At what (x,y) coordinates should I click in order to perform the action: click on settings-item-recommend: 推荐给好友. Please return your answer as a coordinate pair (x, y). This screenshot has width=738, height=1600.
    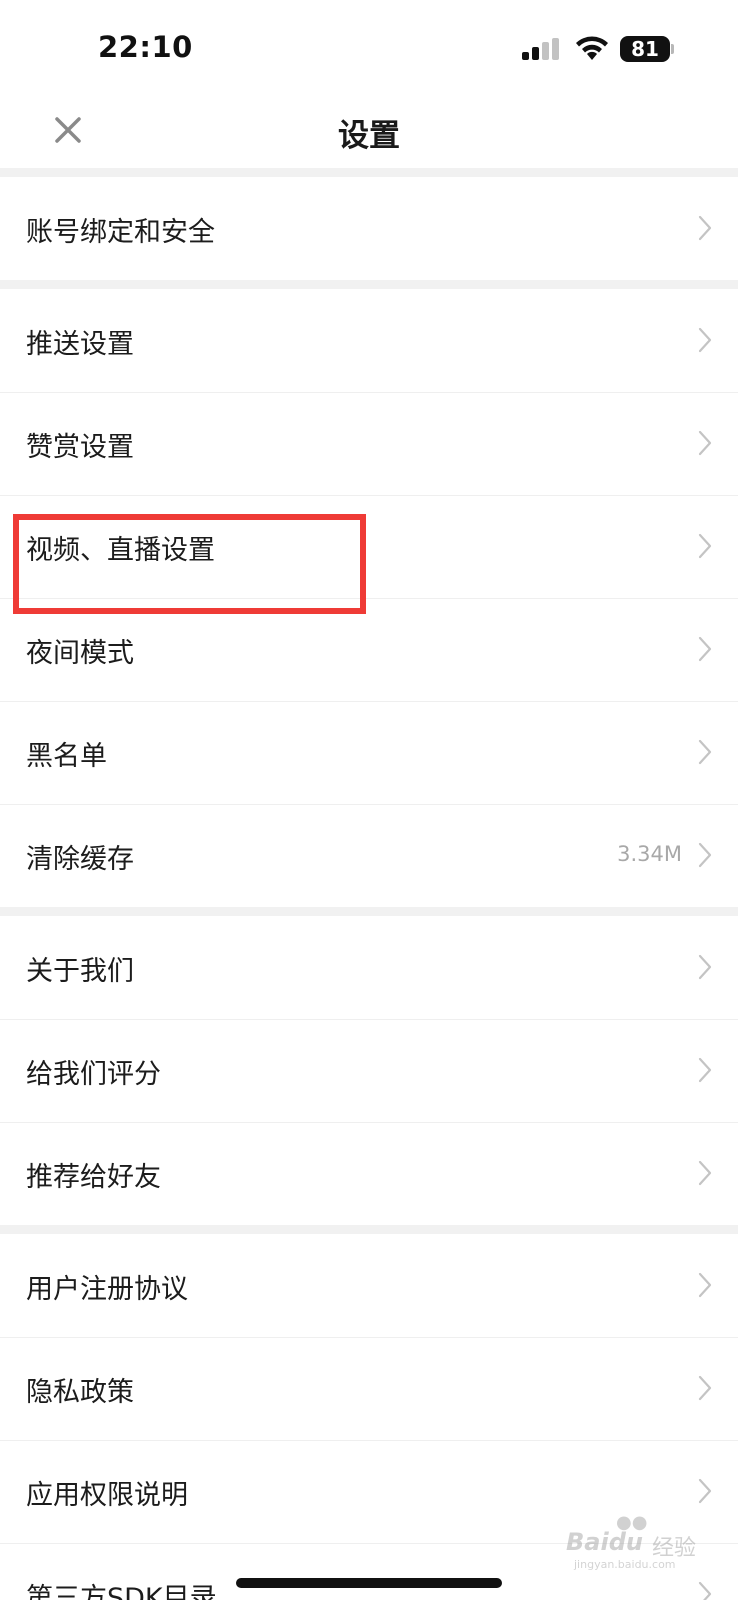
    Looking at the image, I should click on (369, 1173).